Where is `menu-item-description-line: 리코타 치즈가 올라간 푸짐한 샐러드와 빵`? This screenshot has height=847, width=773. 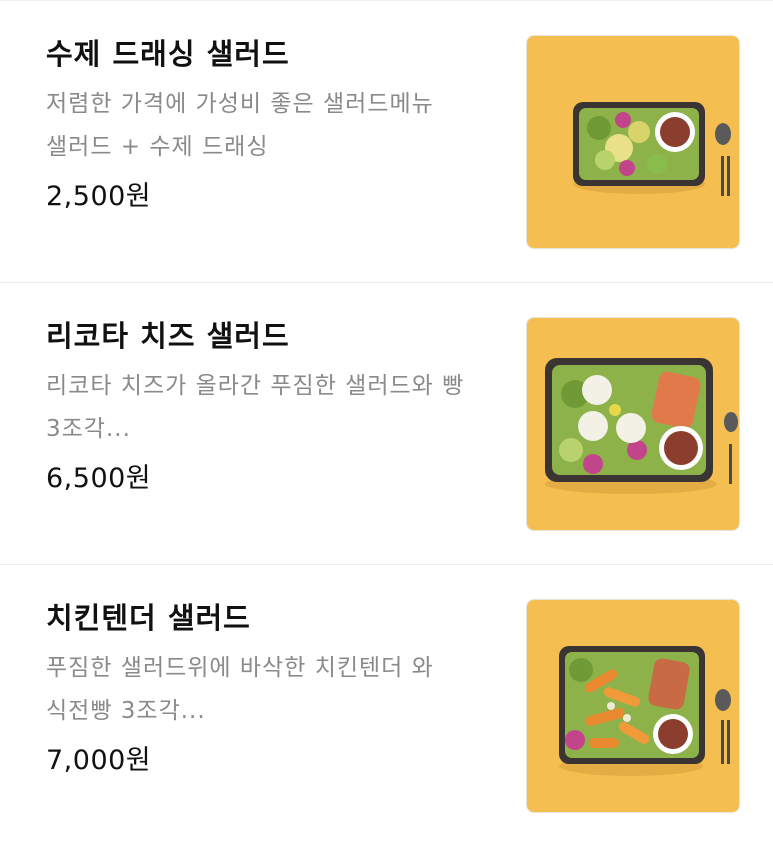
menu-item-description-line: 리코타 치즈가 올라간 푸짐한 샐러드와 빵 is located at coordinates (255, 386).